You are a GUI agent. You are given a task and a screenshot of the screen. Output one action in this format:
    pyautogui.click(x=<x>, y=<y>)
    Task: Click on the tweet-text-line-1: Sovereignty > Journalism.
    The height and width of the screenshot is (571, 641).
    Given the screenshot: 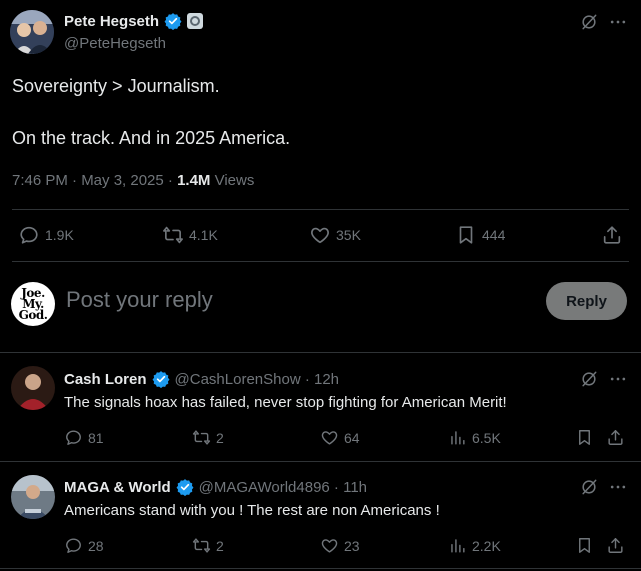 What is the action you would take?
    pyautogui.click(x=116, y=86)
    